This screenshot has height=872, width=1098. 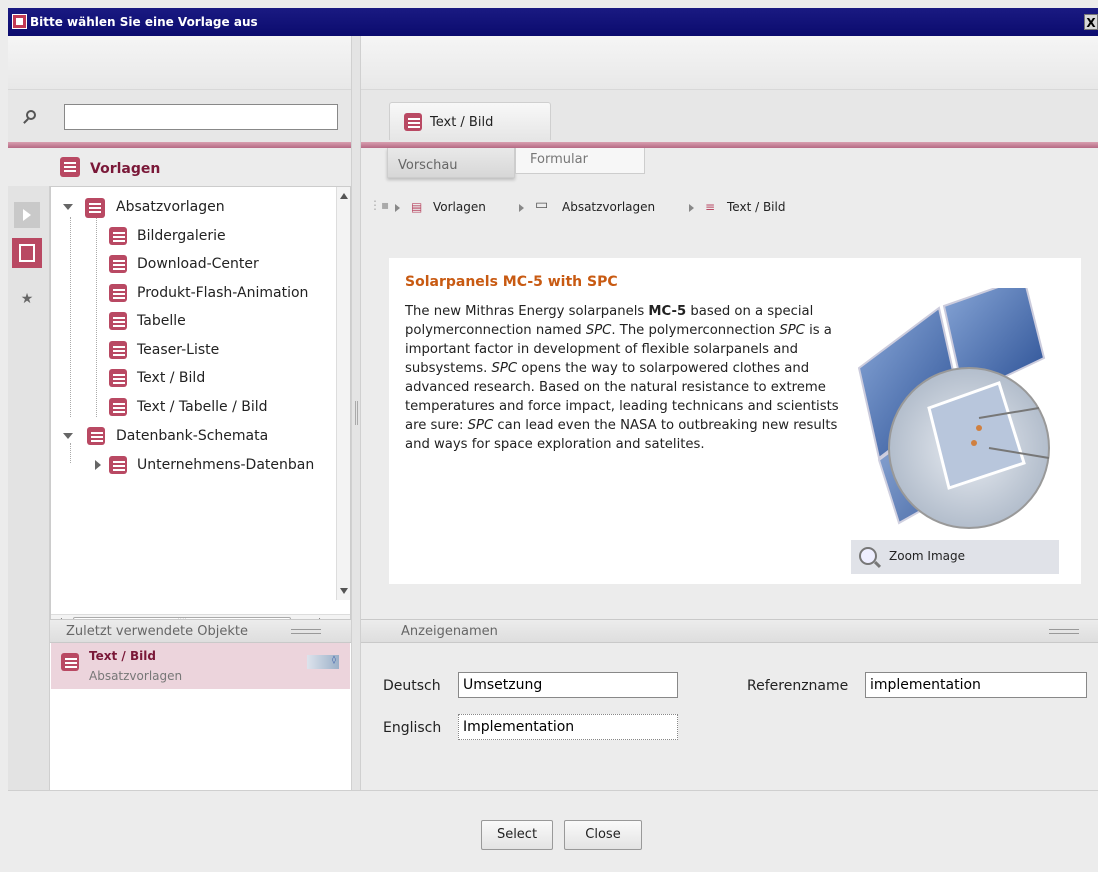 I want to click on close-window-button: X, so click(x=1091, y=22).